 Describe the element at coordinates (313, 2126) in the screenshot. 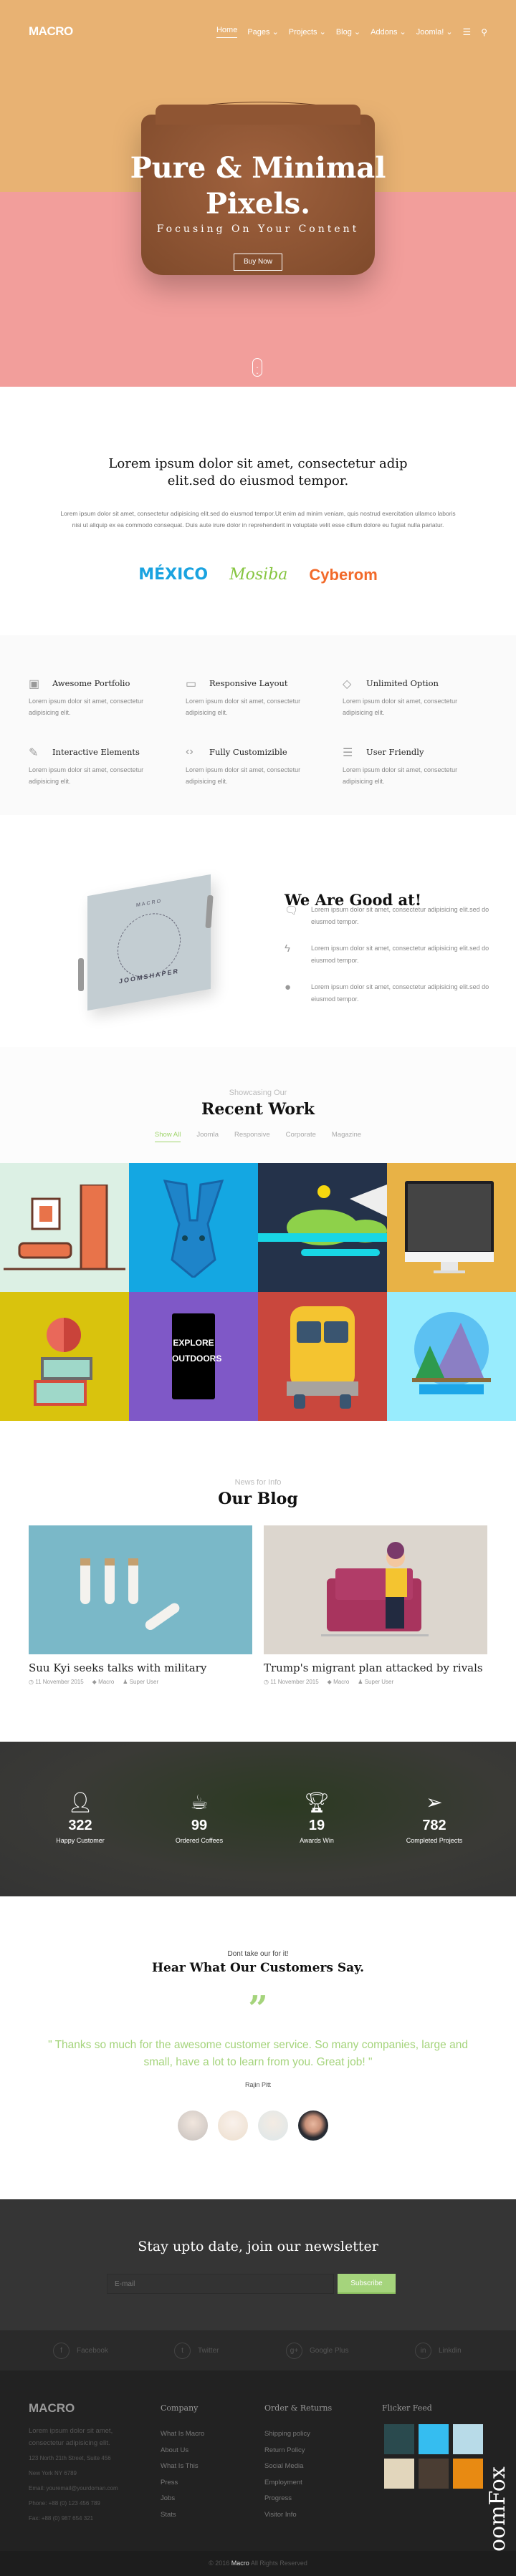

I see `avatar-active` at that location.